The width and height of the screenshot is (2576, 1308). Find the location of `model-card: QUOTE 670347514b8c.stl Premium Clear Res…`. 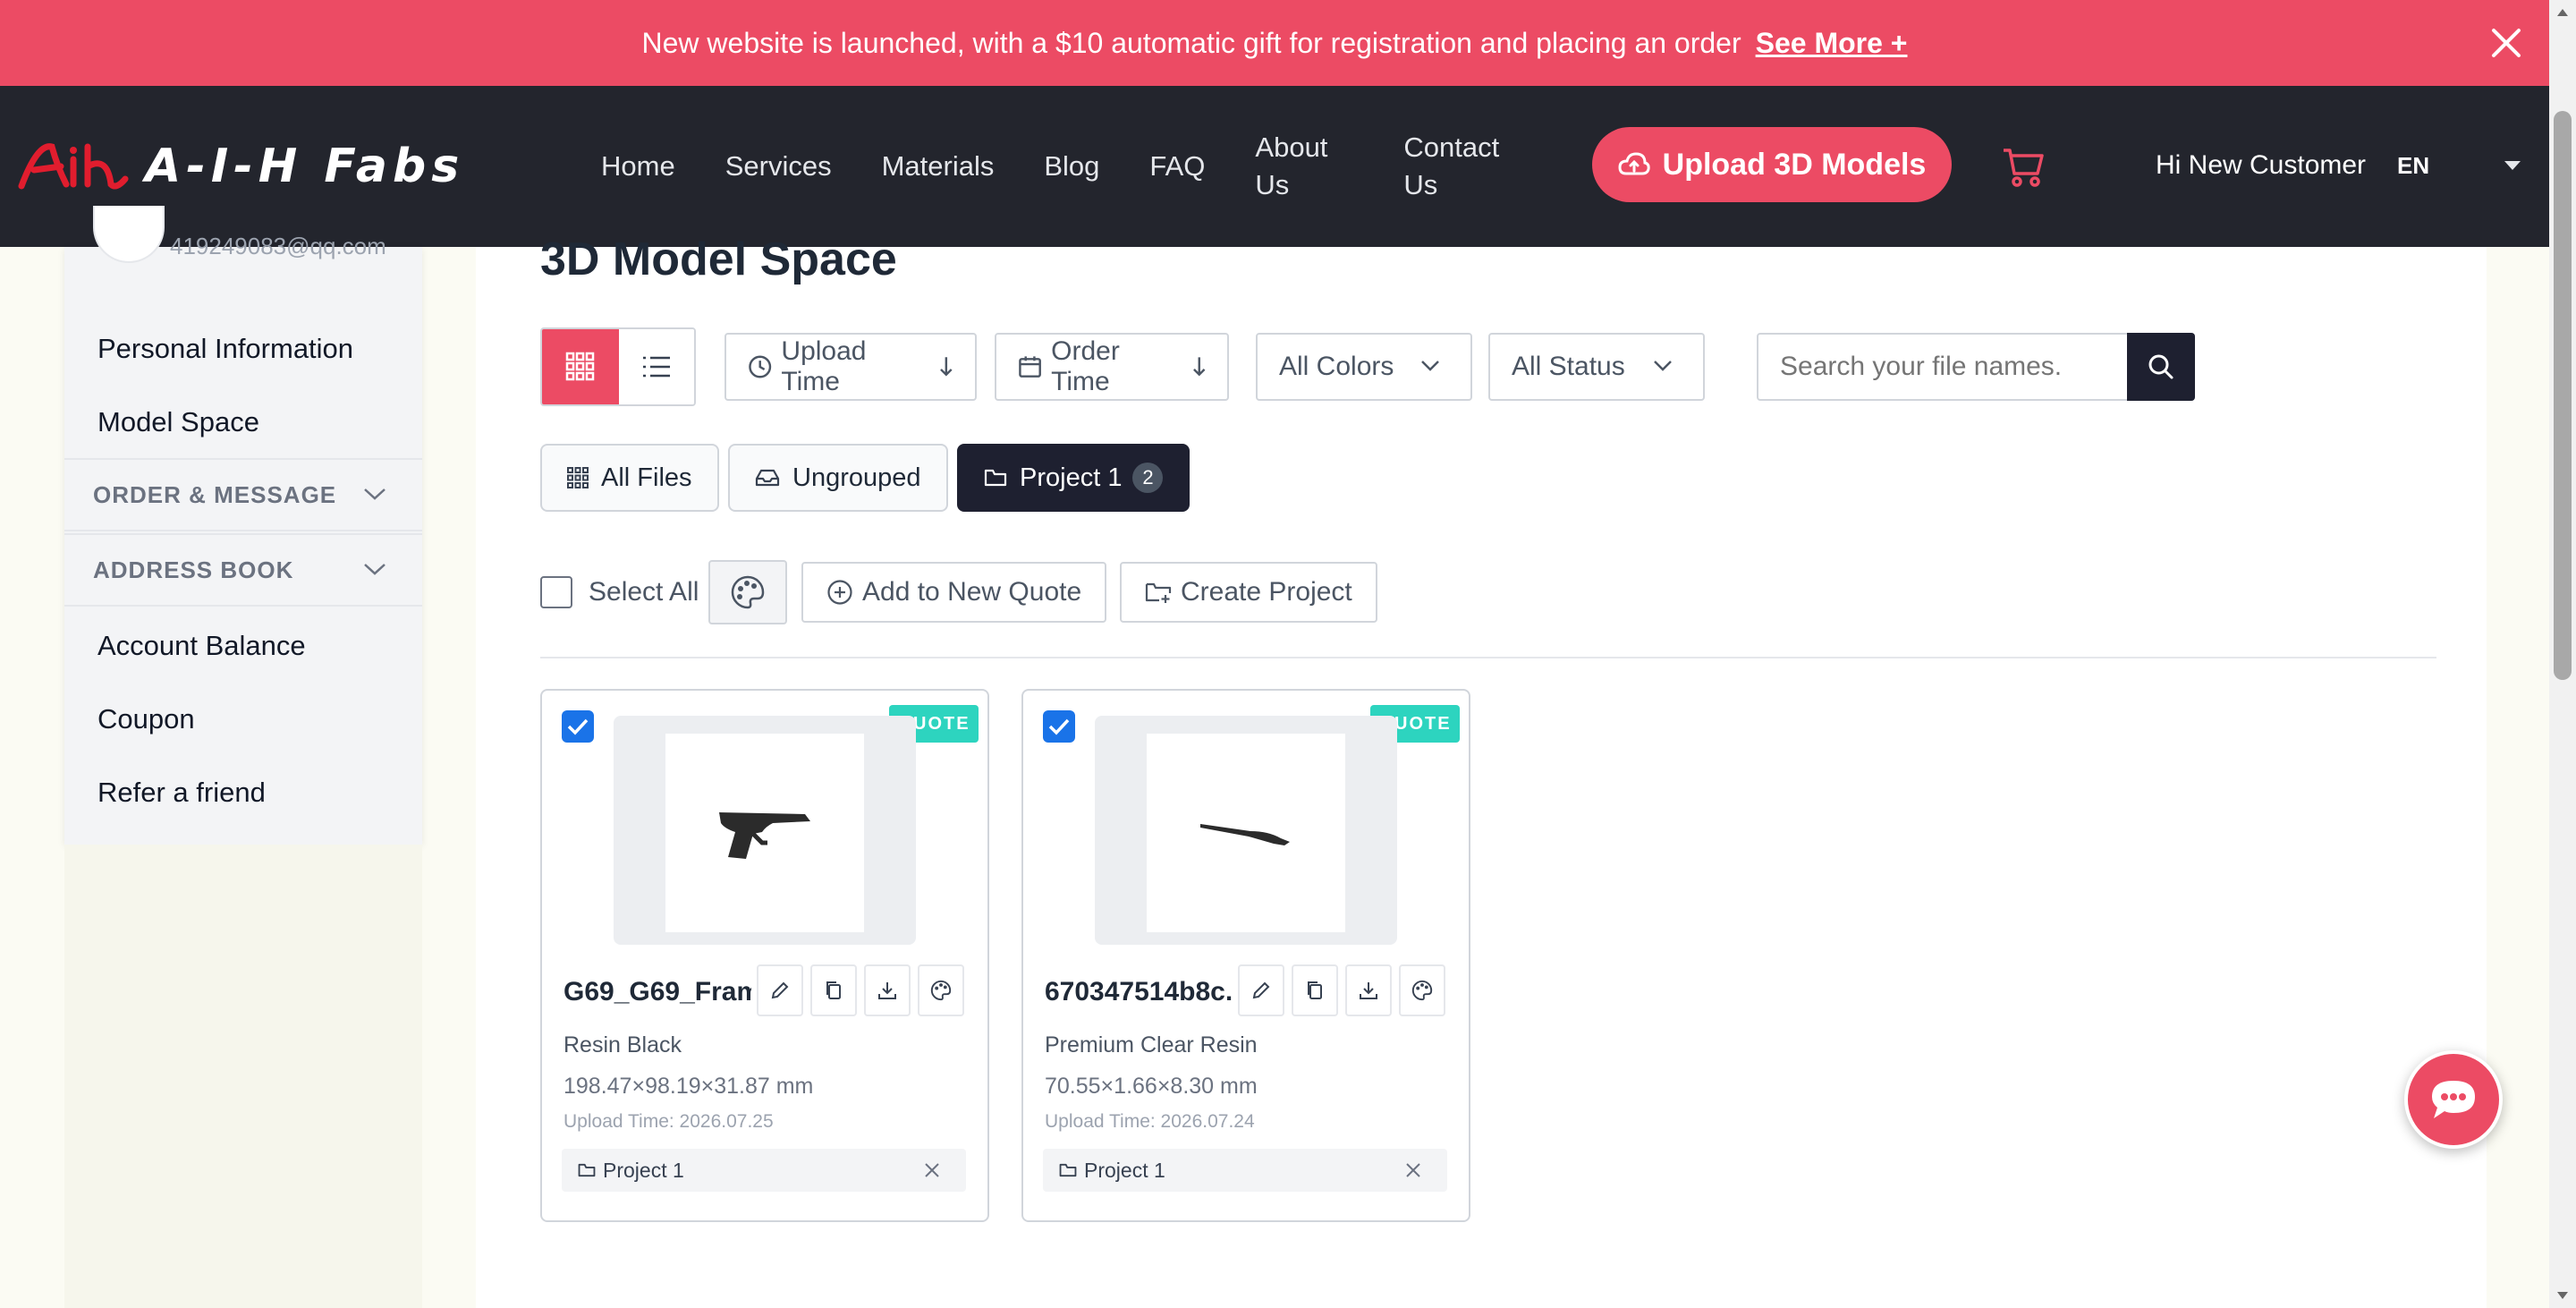

model-card: QUOTE 670347514b8c.stl Premium Clear Res… is located at coordinates (1245, 955).